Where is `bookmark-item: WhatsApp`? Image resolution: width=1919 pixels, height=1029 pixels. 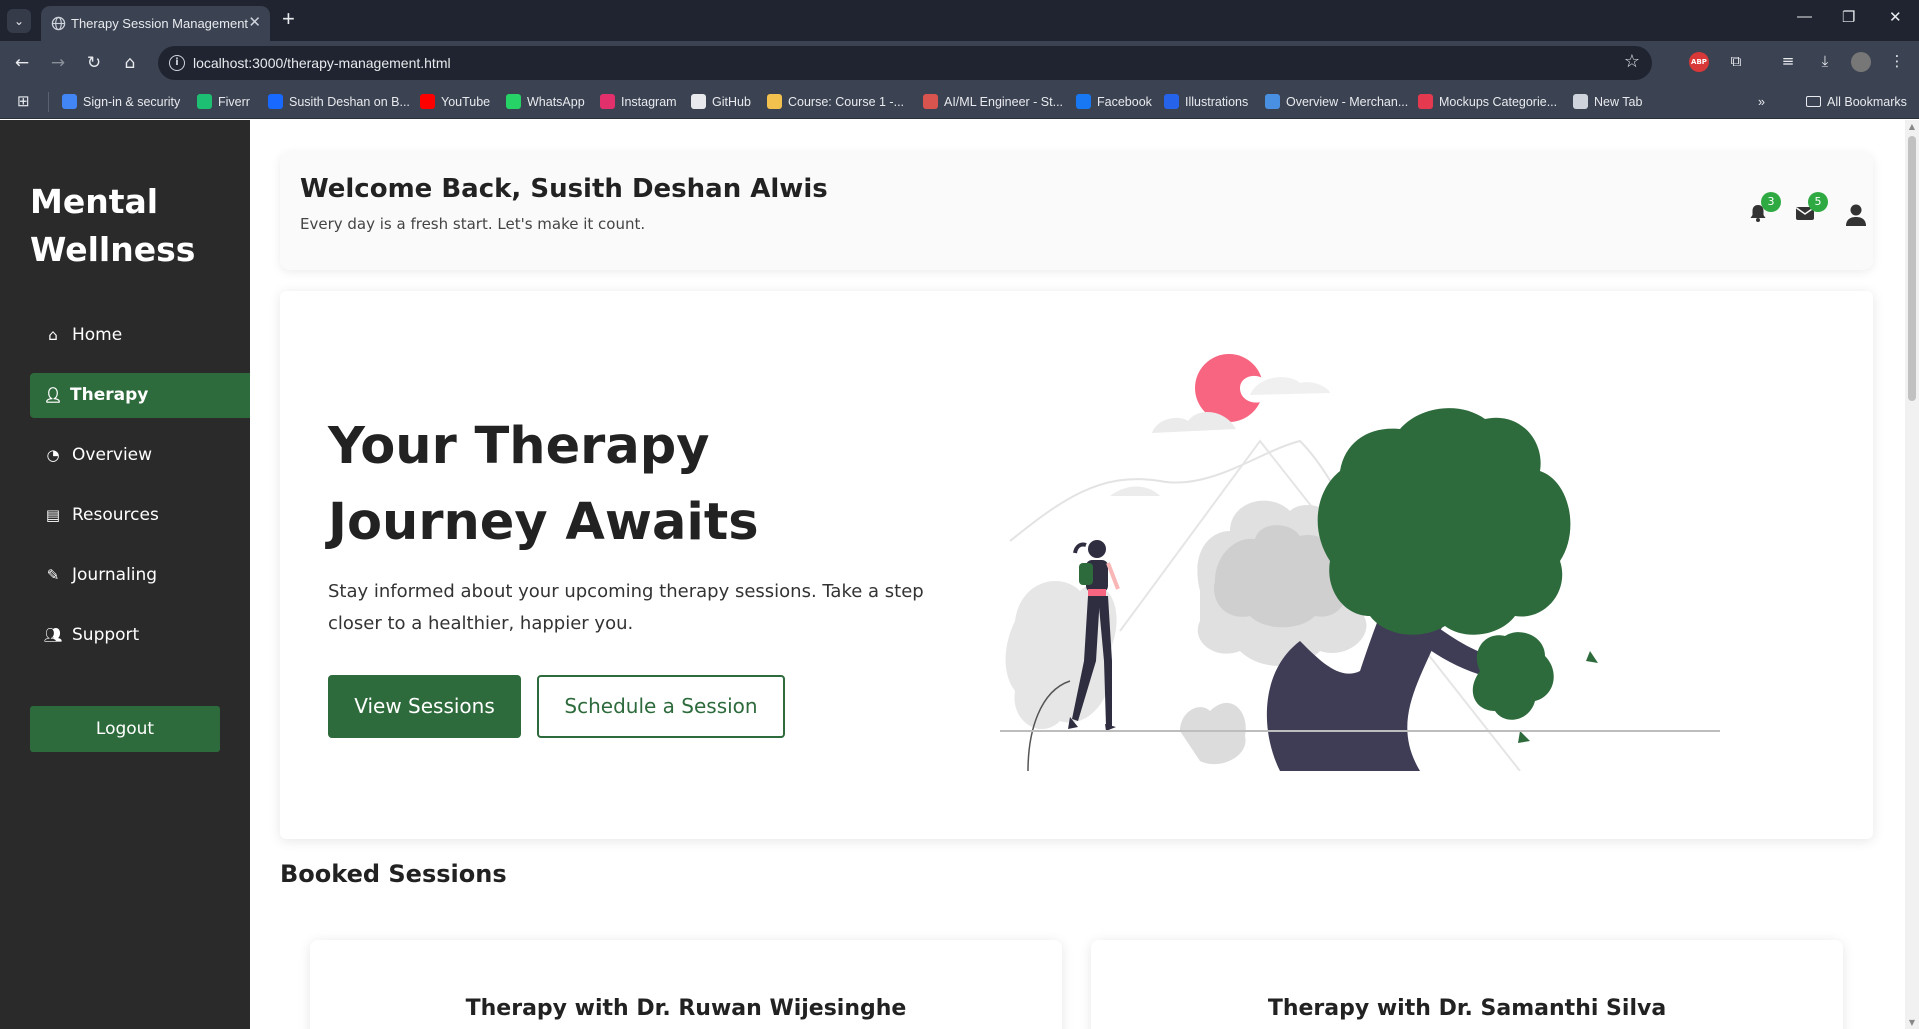
bookmark-item: WhatsApp is located at coordinates (545, 102).